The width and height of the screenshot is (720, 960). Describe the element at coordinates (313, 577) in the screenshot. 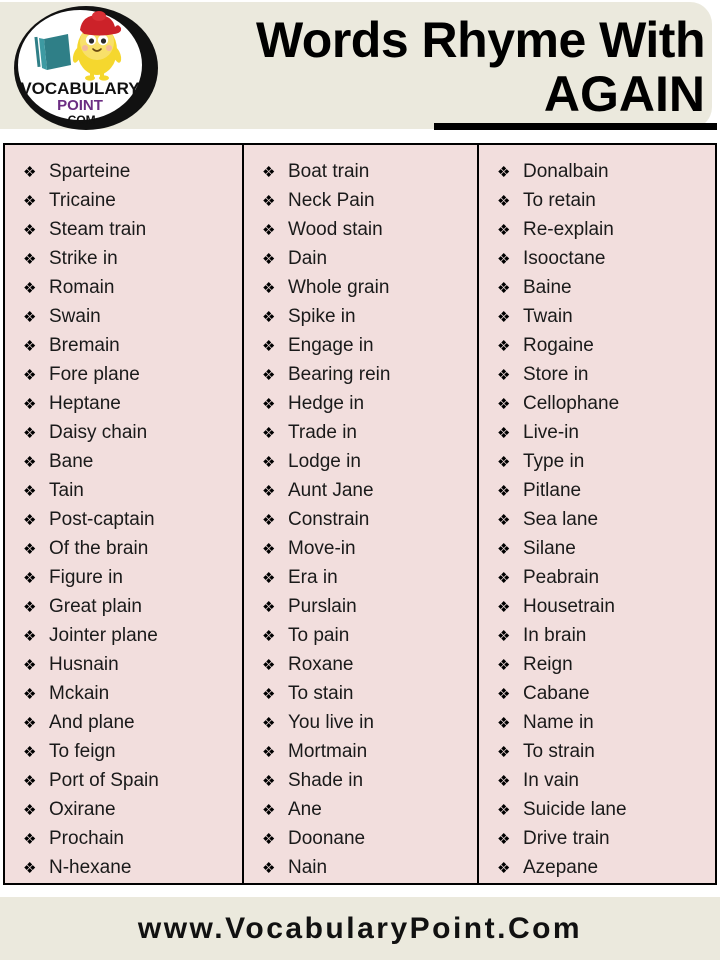

I see `rhyme-word: Era in` at that location.